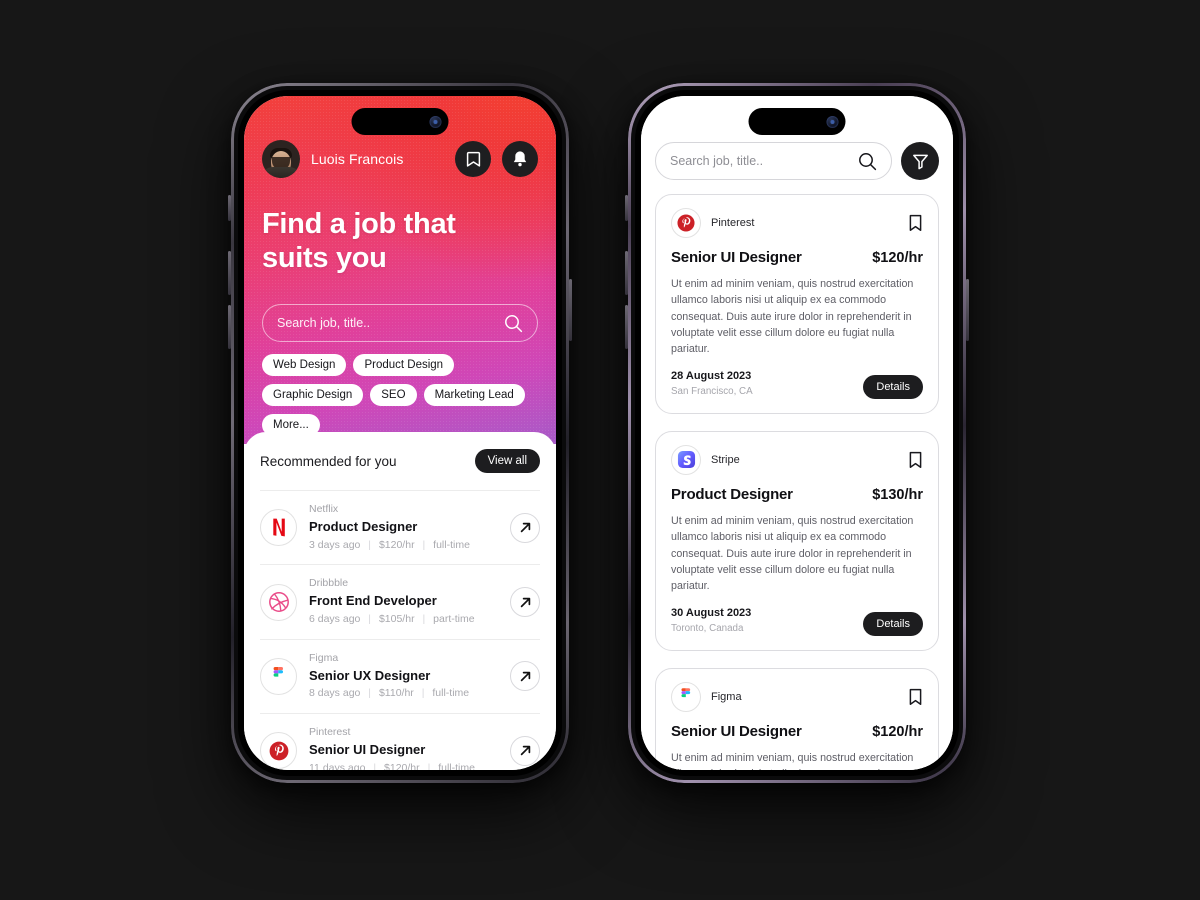  I want to click on job-location: San Francisco, CA, so click(712, 392).